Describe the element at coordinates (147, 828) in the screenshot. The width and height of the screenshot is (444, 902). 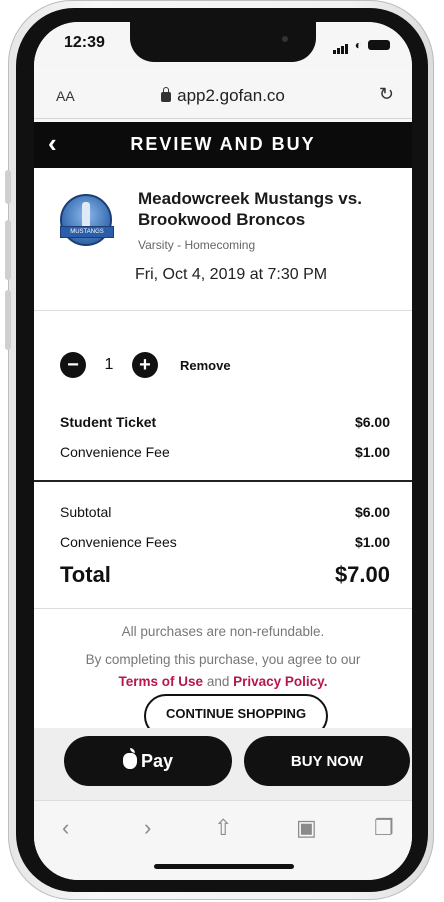
I see `forward-arrow-icon: ›` at that location.